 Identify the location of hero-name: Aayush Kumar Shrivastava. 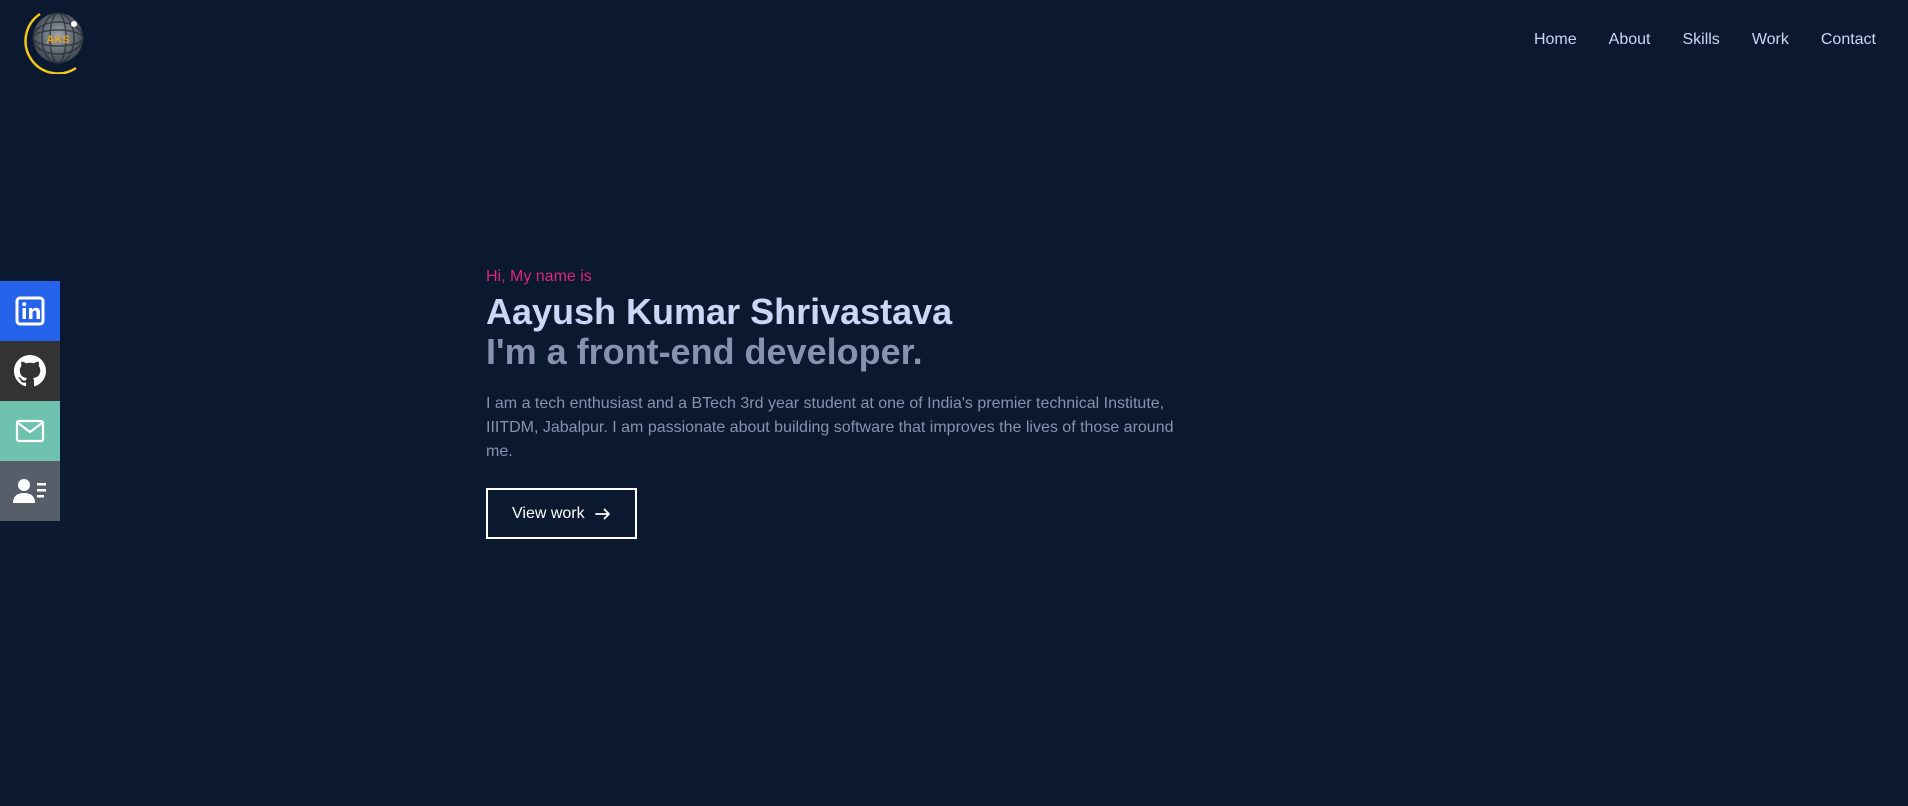
(719, 311).